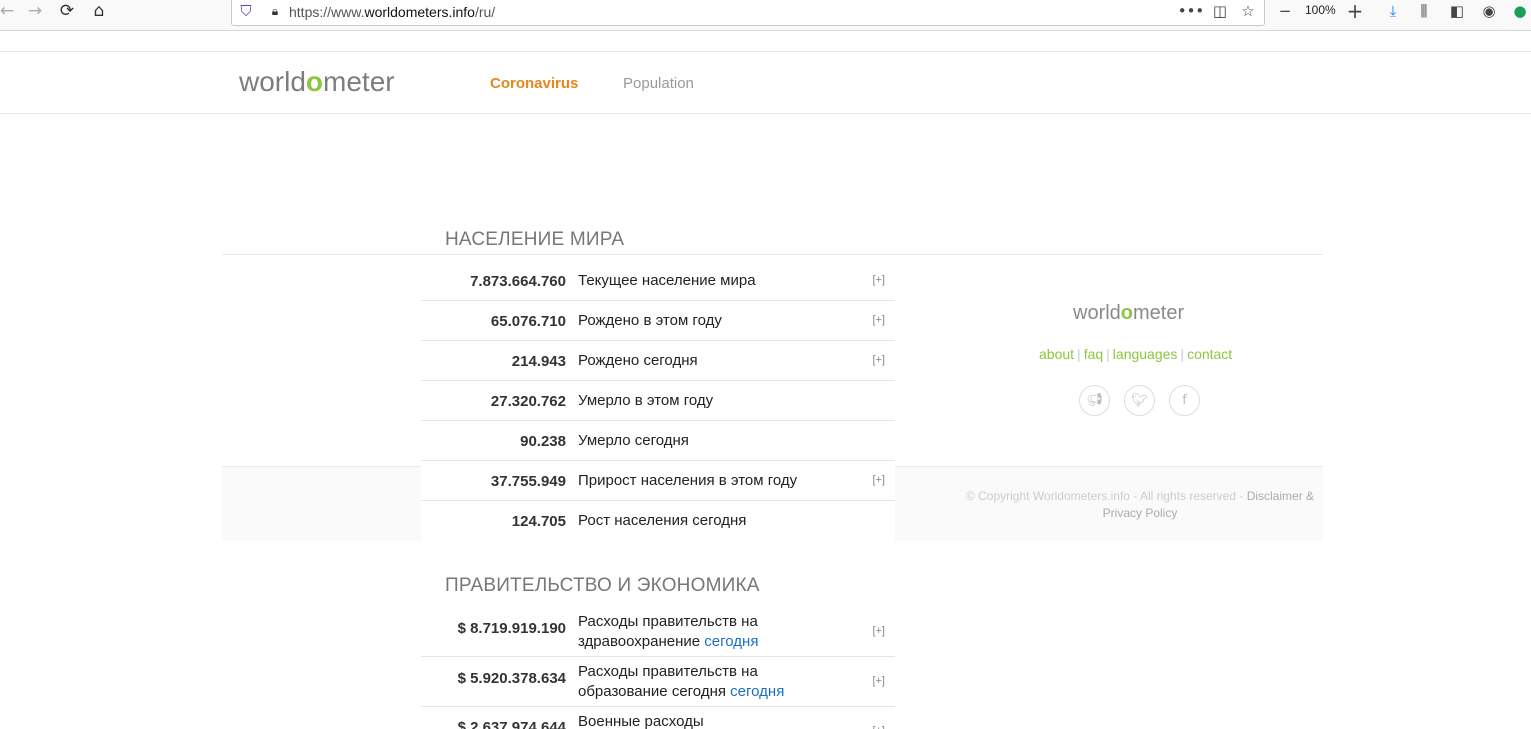 The image size is (1531, 729). I want to click on sidebar-icon: ◧, so click(1457, 11).